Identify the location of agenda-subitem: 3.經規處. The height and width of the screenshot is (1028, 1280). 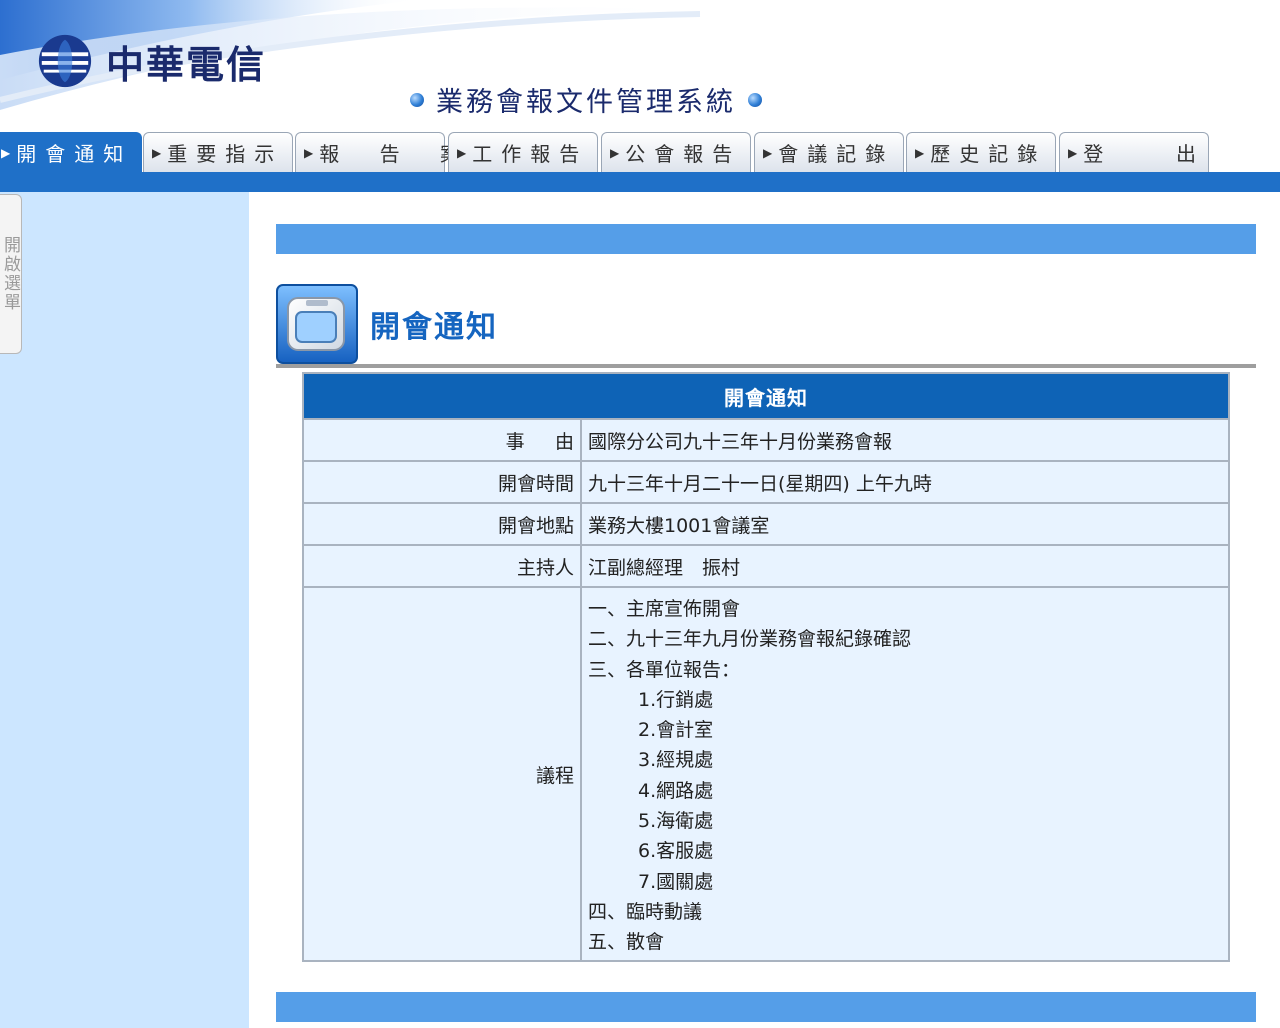
(676, 760).